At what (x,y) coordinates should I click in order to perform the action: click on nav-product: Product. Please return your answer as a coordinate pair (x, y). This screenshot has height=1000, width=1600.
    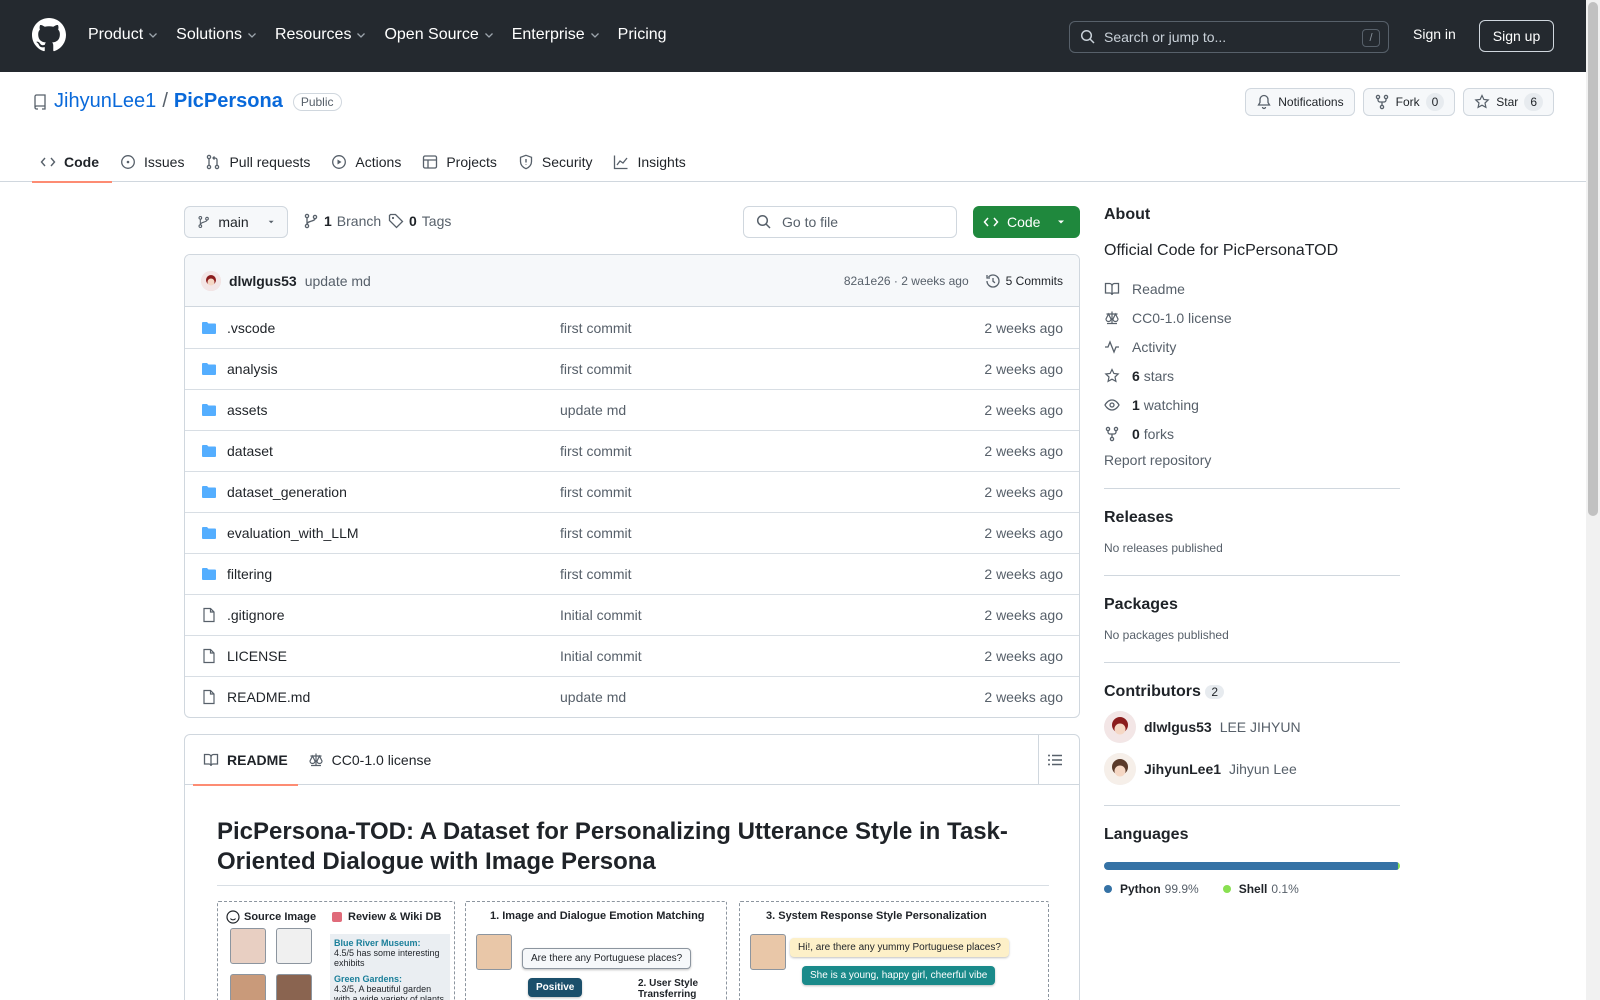
    Looking at the image, I should click on (123, 35).